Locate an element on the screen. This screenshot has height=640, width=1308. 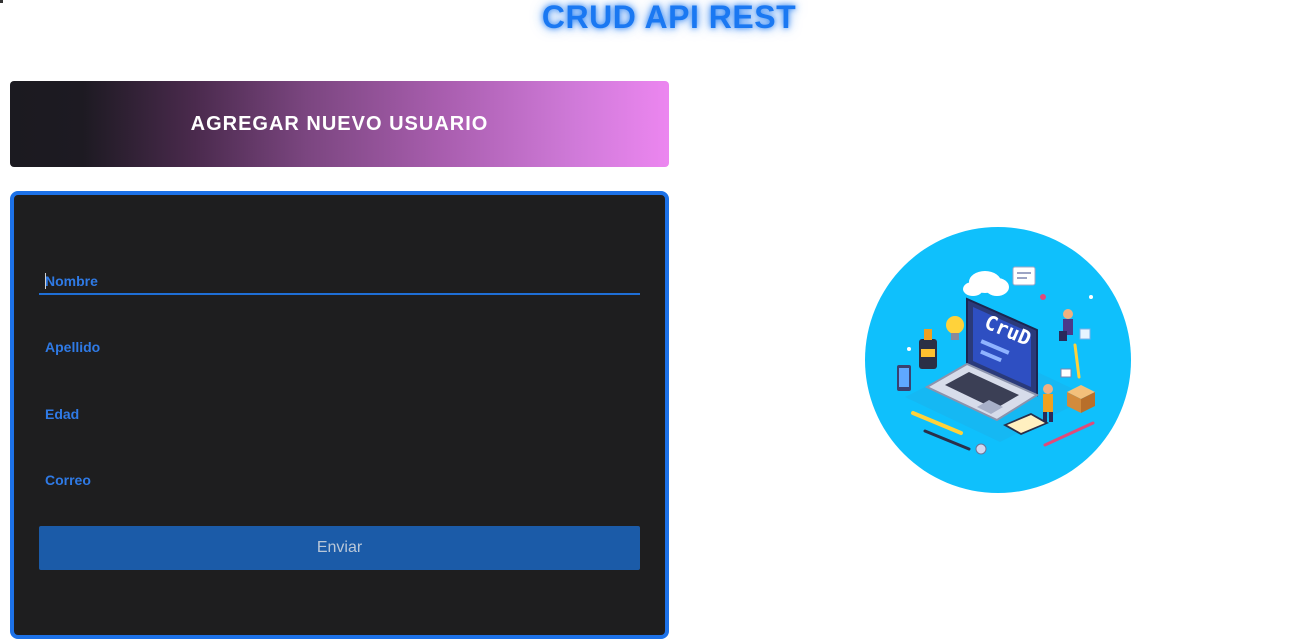
age-field-wrapper is located at coordinates (339, 414).